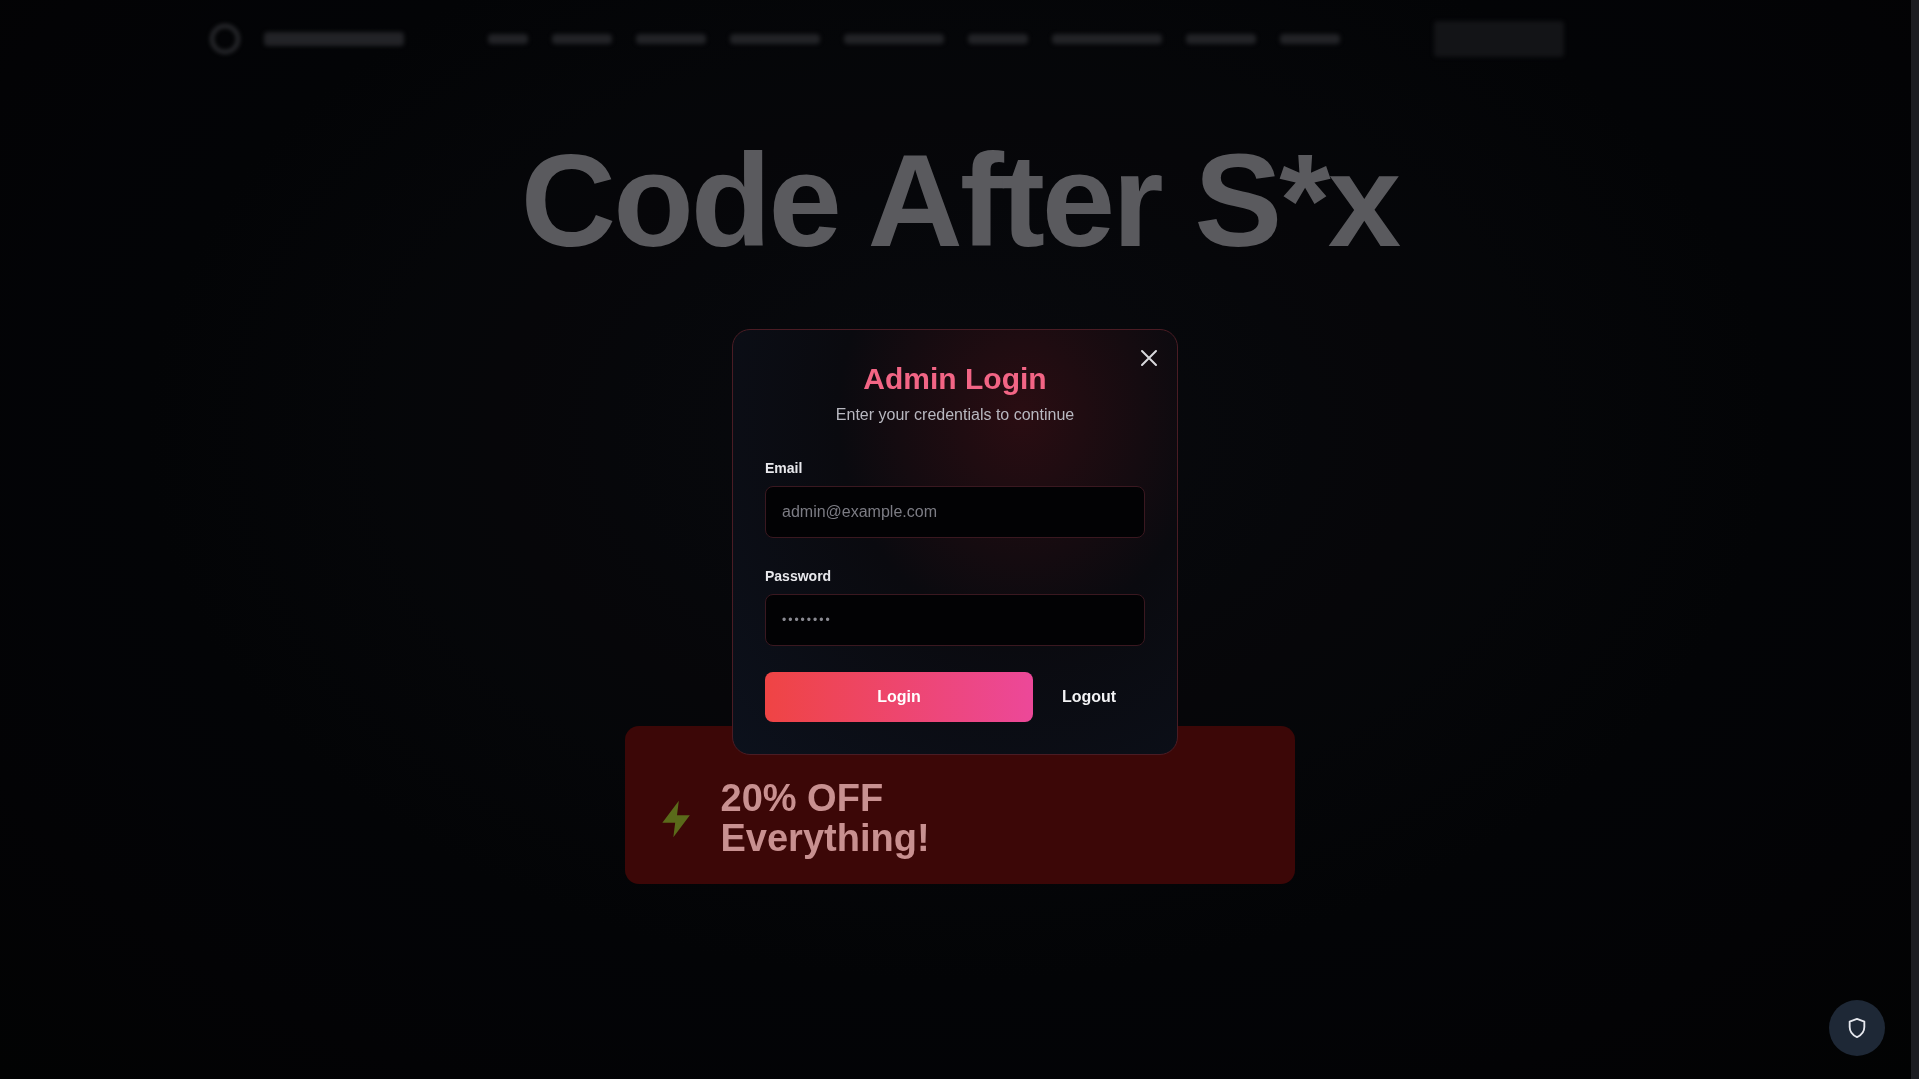  What do you see at coordinates (955, 379) in the screenshot?
I see `dialog-title: Admin Login` at bounding box center [955, 379].